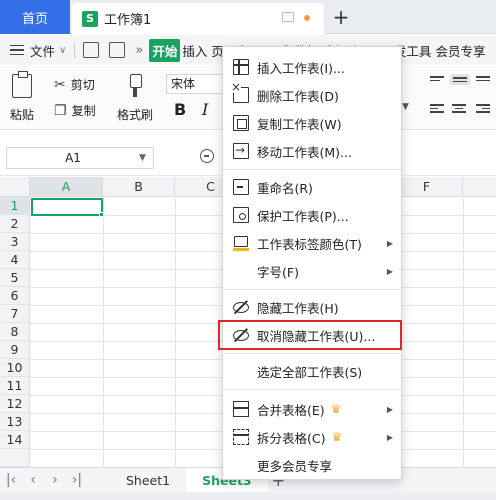 Image resolution: width=496 pixels, height=500 pixels. What do you see at coordinates (60, 84) in the screenshot?
I see `scissors-icon: ✂` at bounding box center [60, 84].